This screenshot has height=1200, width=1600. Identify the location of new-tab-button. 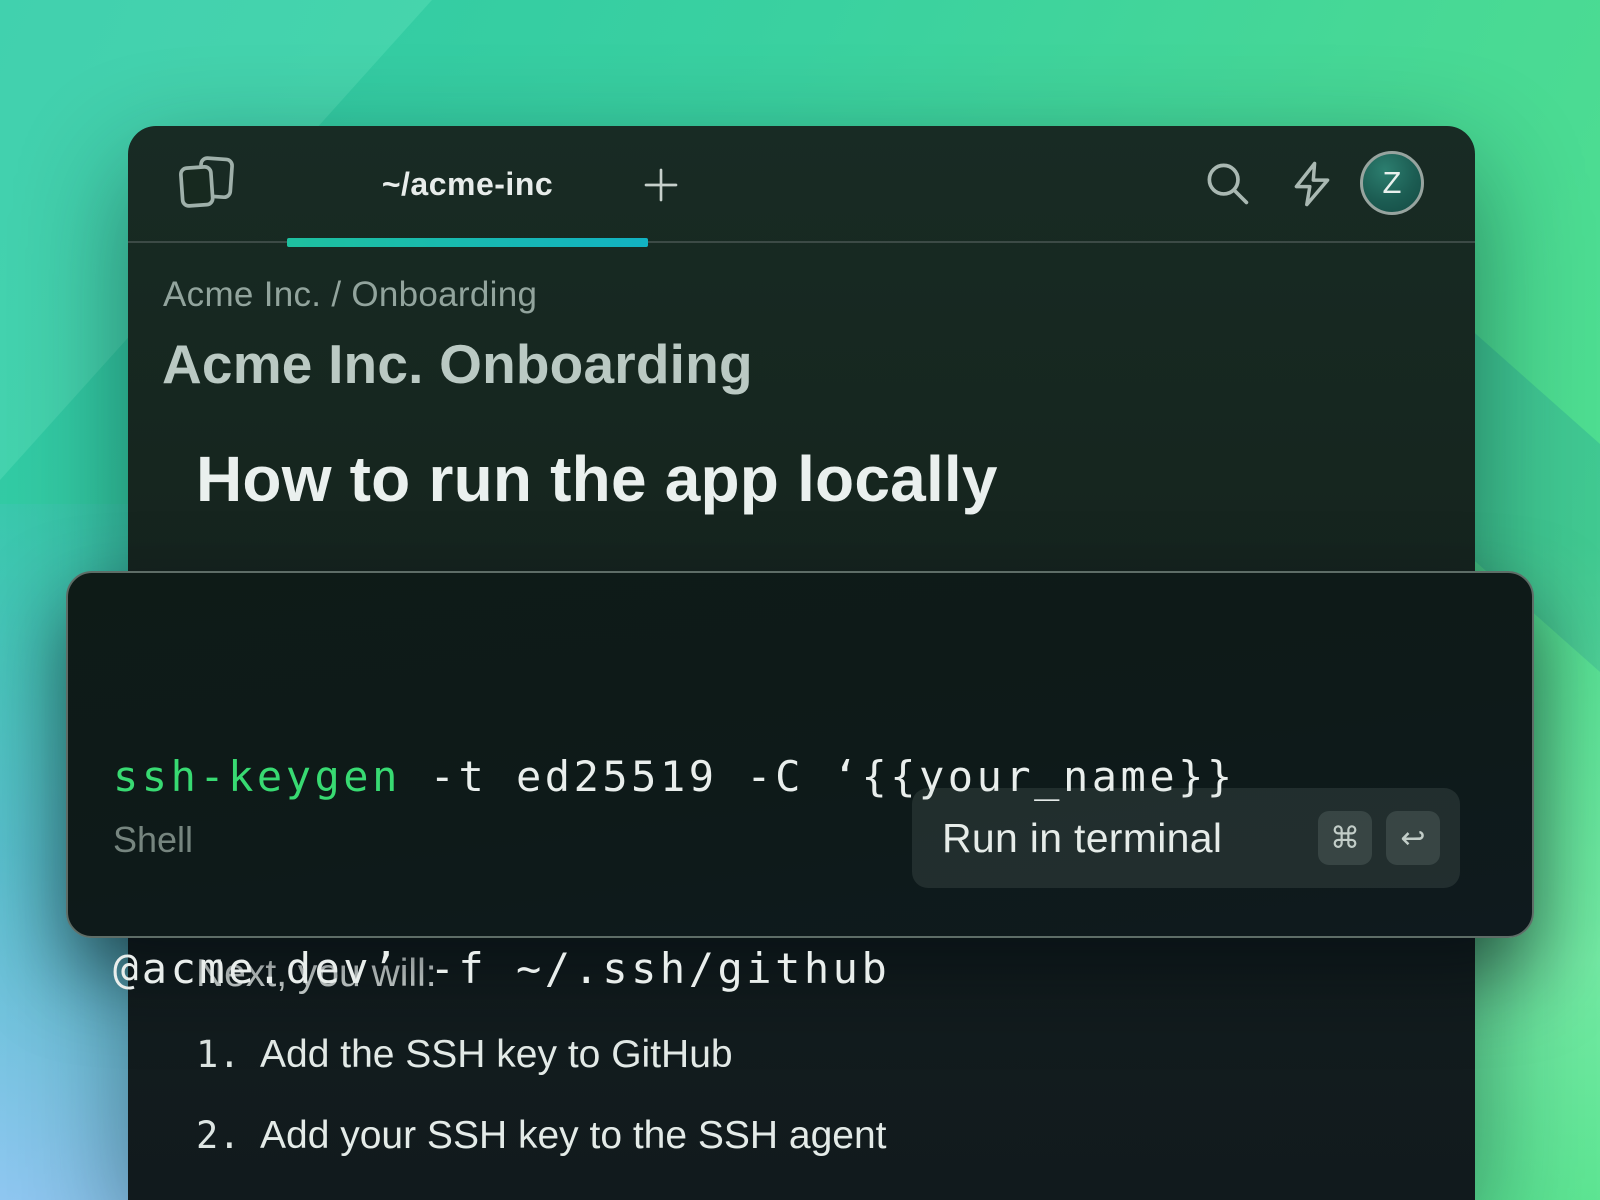
(661, 185).